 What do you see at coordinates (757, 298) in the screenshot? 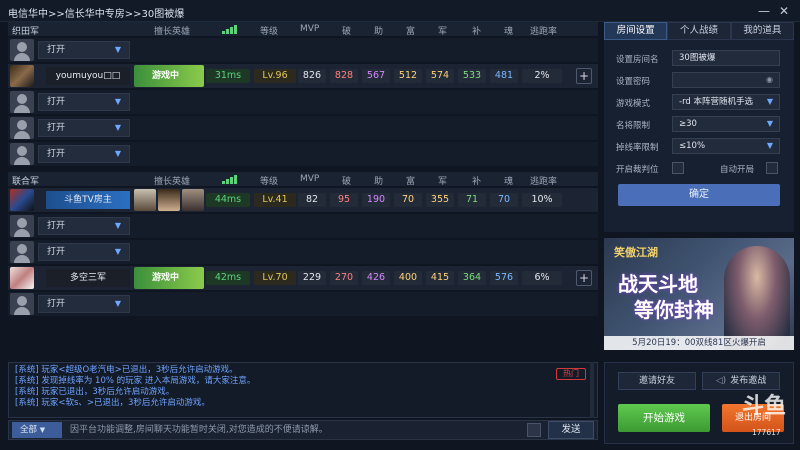
I see `character-illustration` at bounding box center [757, 298].